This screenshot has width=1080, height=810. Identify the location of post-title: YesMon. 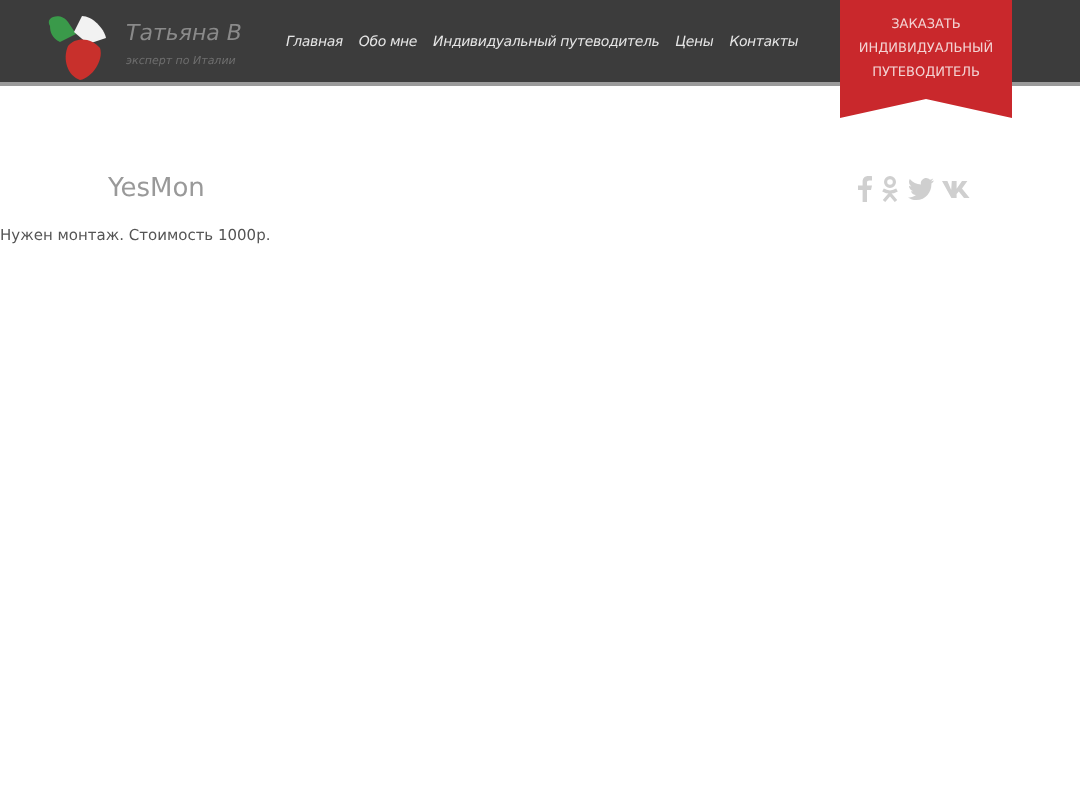
(156, 189).